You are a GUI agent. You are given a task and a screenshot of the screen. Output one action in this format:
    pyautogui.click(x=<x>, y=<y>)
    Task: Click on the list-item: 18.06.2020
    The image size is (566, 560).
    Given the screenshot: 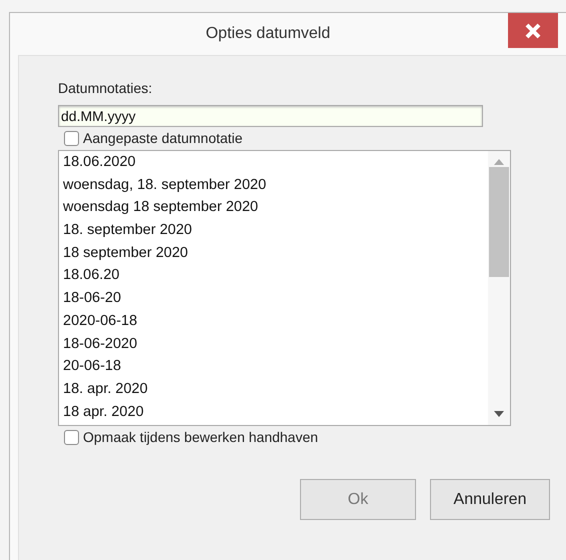 What is the action you would take?
    pyautogui.click(x=275, y=162)
    